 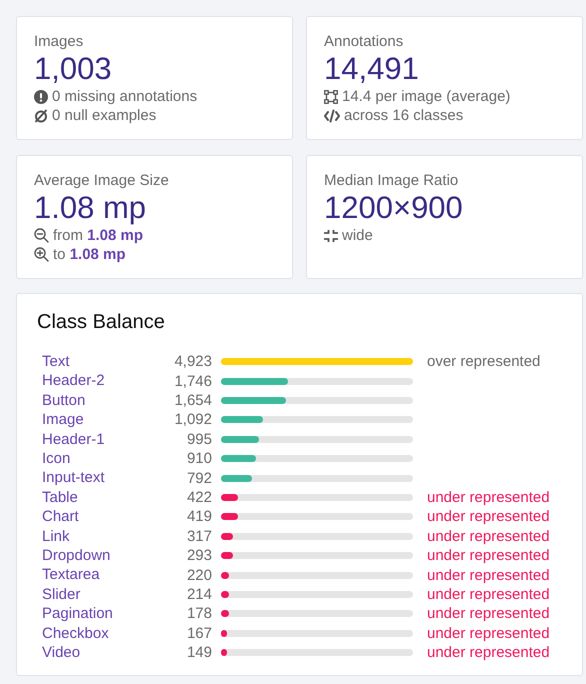 I want to click on card-detail: from 1.08 mp, so click(x=98, y=235).